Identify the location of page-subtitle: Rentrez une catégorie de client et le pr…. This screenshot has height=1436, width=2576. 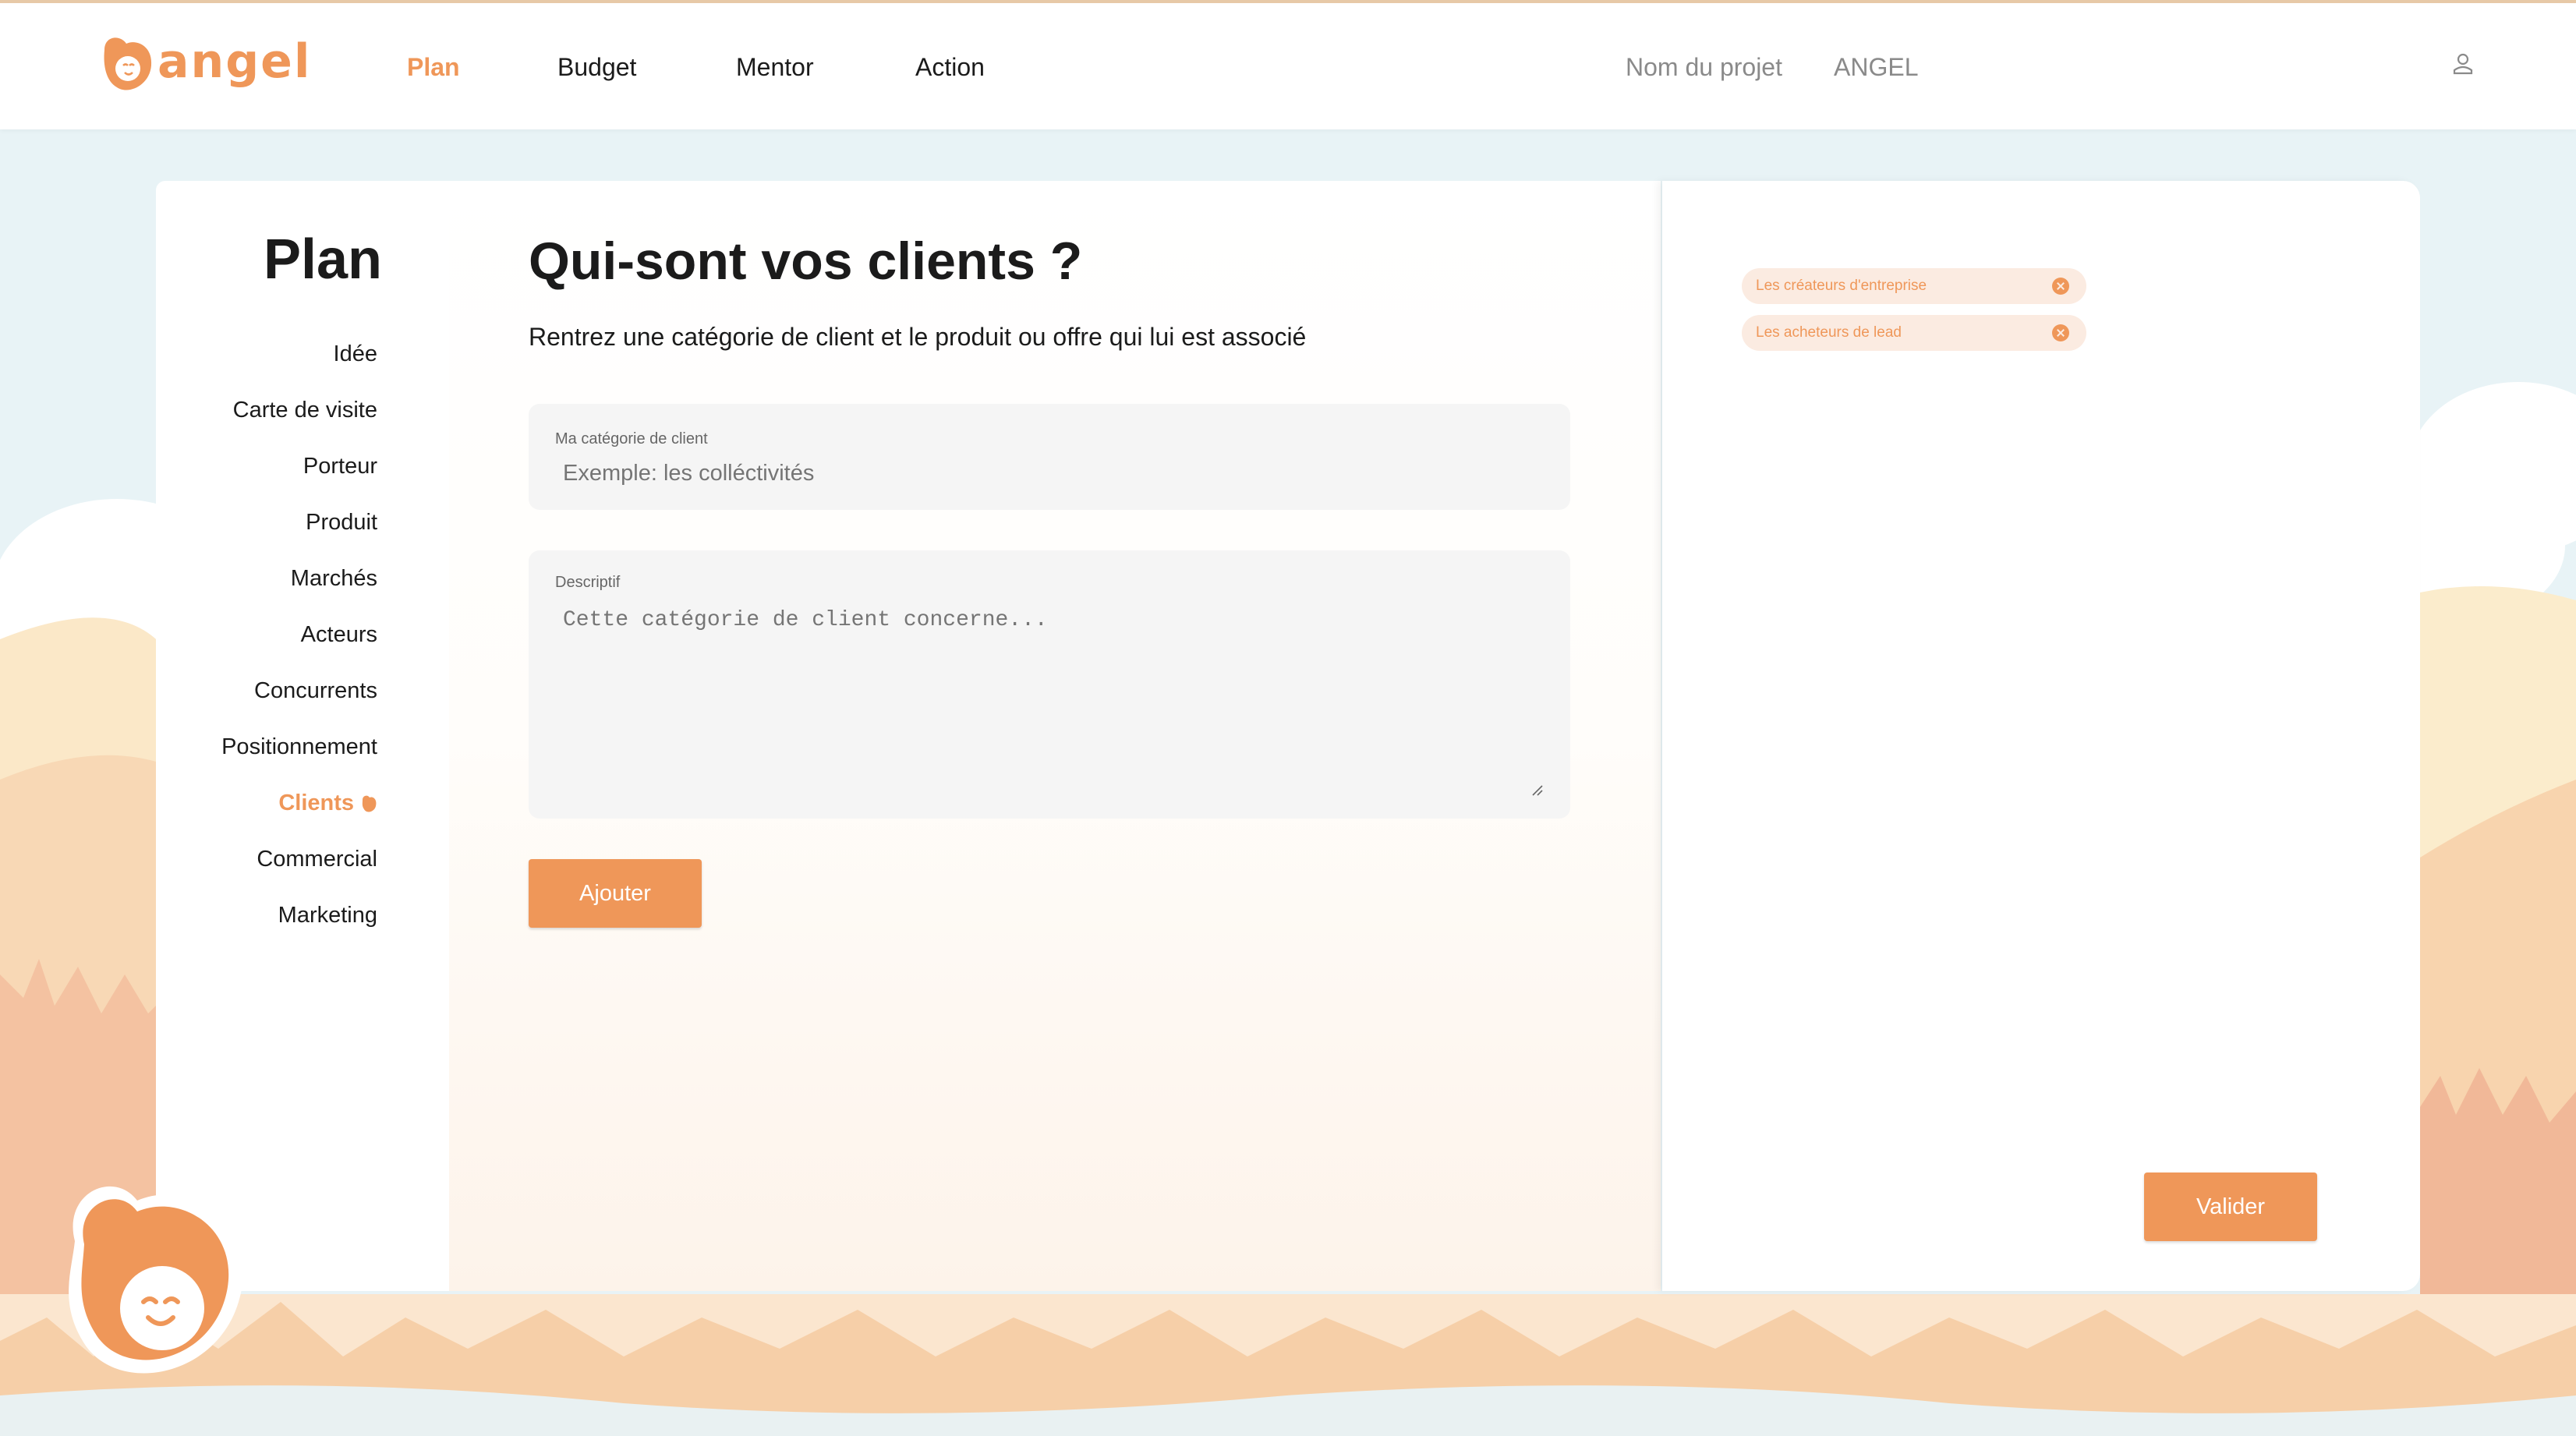
(918, 337).